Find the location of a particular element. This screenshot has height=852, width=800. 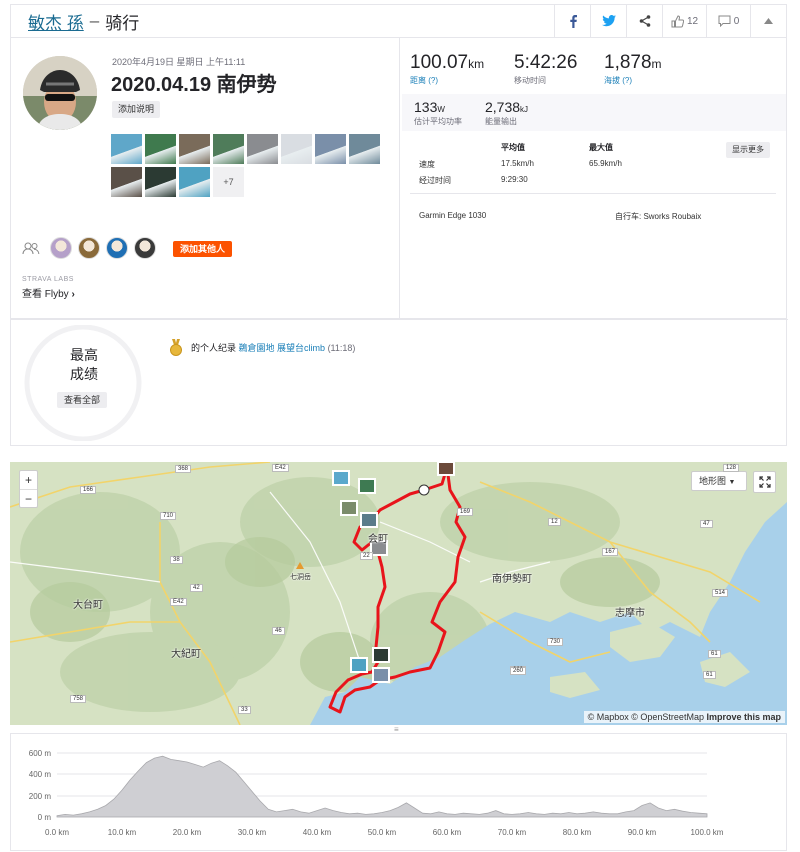

chevron-right-icon: › is located at coordinates (73, 294).